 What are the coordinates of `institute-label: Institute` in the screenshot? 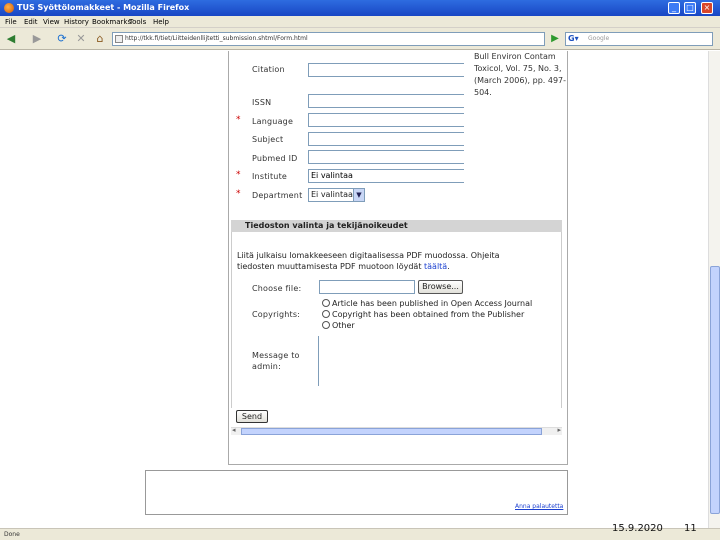 It's located at (270, 176).